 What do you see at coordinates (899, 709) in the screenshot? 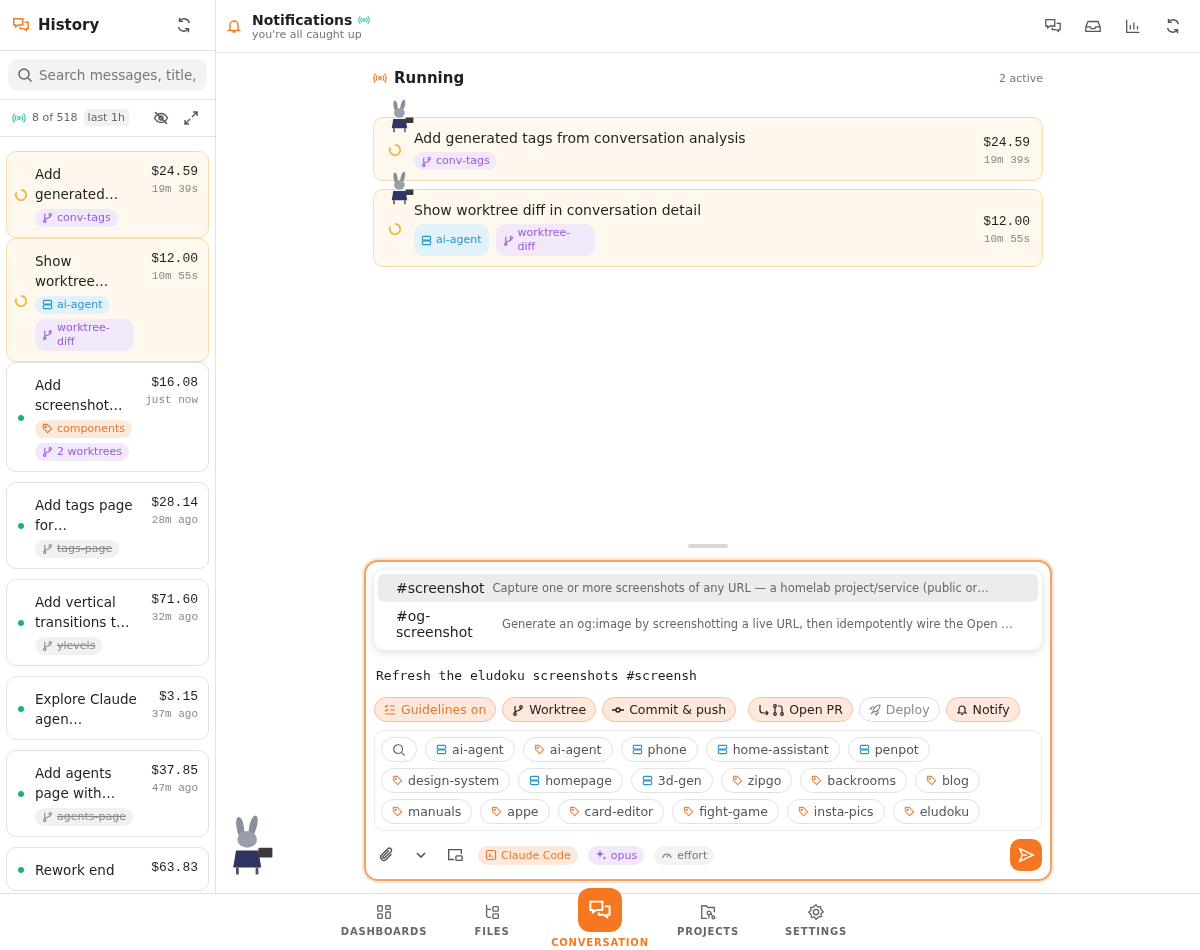
I see `toggle-button: Deploy` at bounding box center [899, 709].